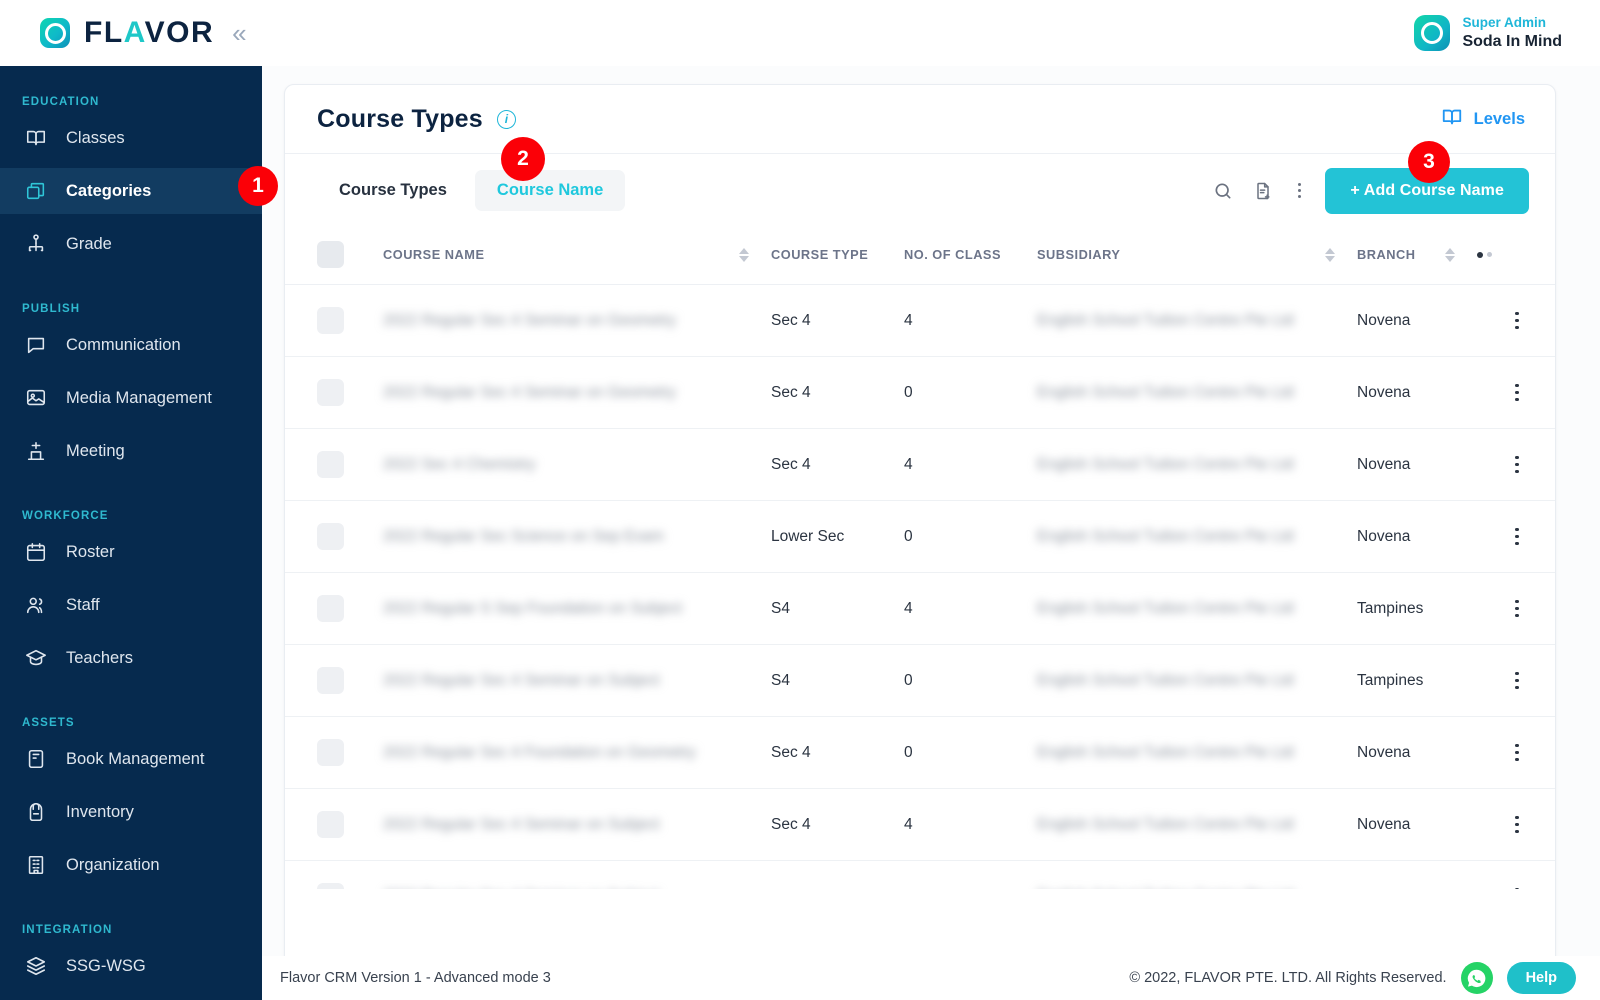  What do you see at coordinates (48, 723) in the screenshot?
I see `sidebar-group-assets: ASSETS` at bounding box center [48, 723].